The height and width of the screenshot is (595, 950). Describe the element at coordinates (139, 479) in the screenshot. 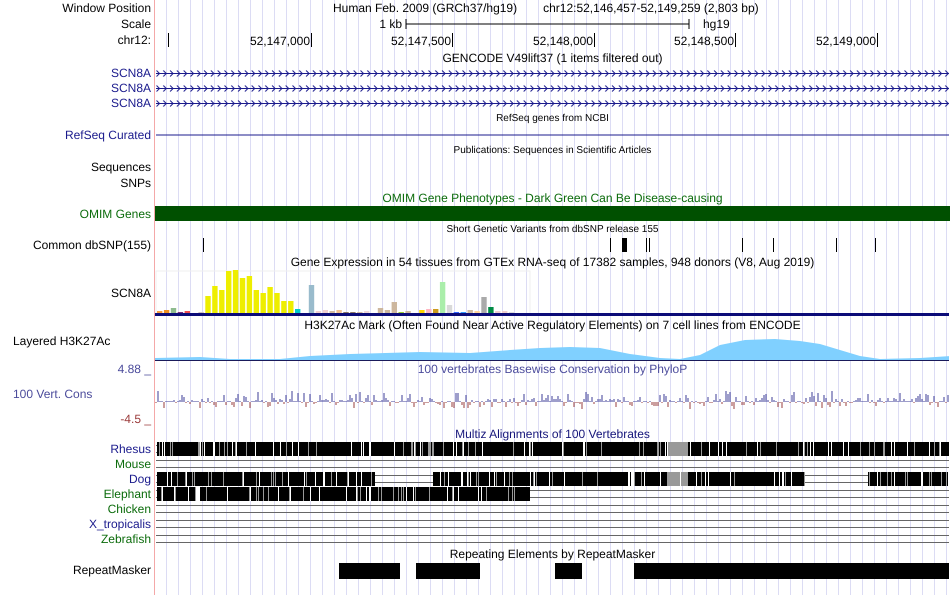

I see `species-label: Dog` at that location.